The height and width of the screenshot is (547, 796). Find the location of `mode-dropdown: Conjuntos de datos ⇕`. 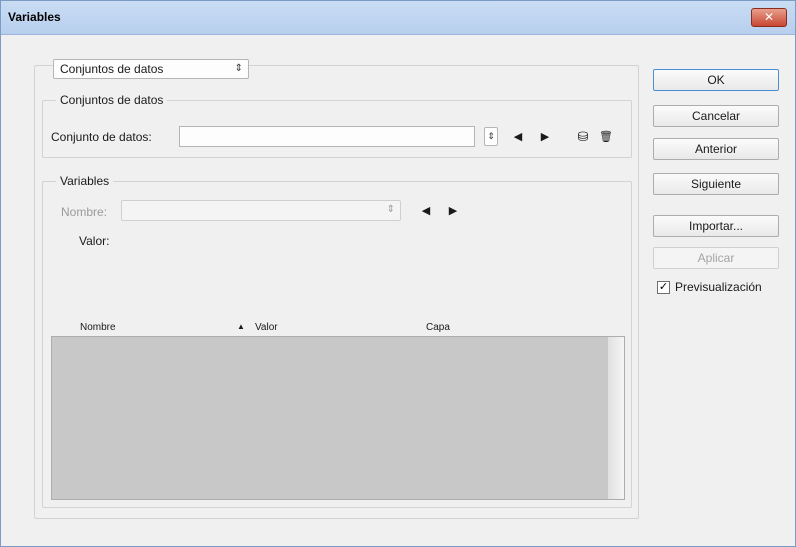

mode-dropdown: Conjuntos de datos ⇕ is located at coordinates (151, 69).